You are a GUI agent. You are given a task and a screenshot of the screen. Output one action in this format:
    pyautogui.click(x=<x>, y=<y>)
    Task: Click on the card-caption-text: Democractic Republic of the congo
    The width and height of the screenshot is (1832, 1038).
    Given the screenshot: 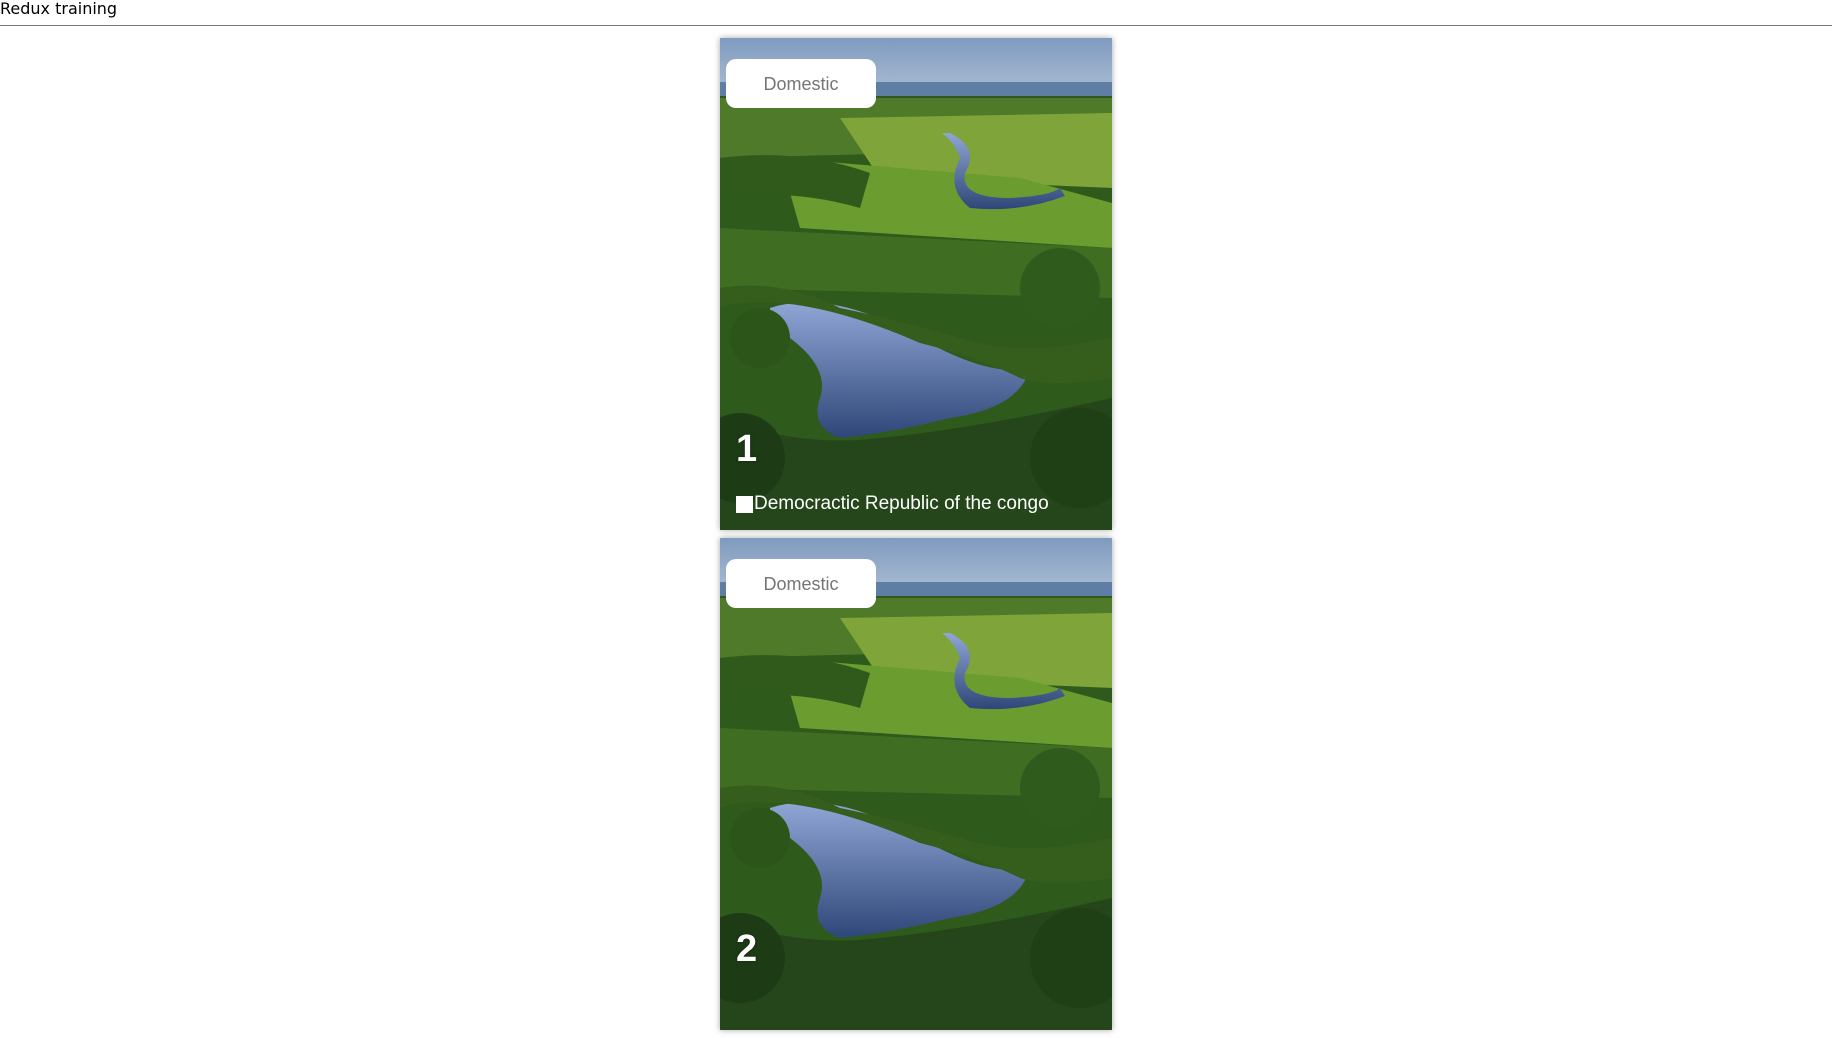 What is the action you would take?
    pyautogui.click(x=901, y=503)
    